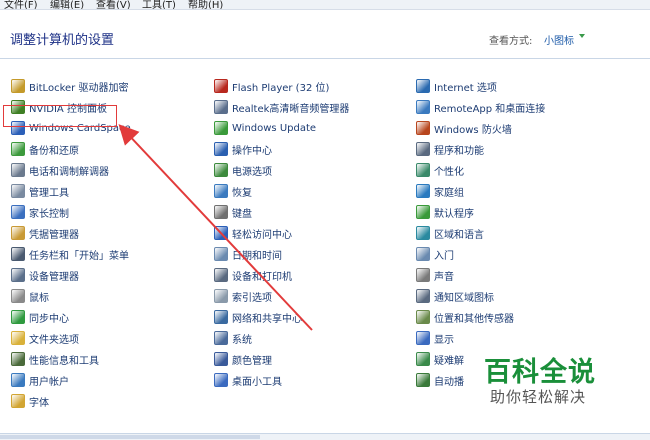 This screenshot has width=650, height=440. Describe the element at coordinates (540, 372) in the screenshot. I see `watermark-title: 百科全说` at that location.